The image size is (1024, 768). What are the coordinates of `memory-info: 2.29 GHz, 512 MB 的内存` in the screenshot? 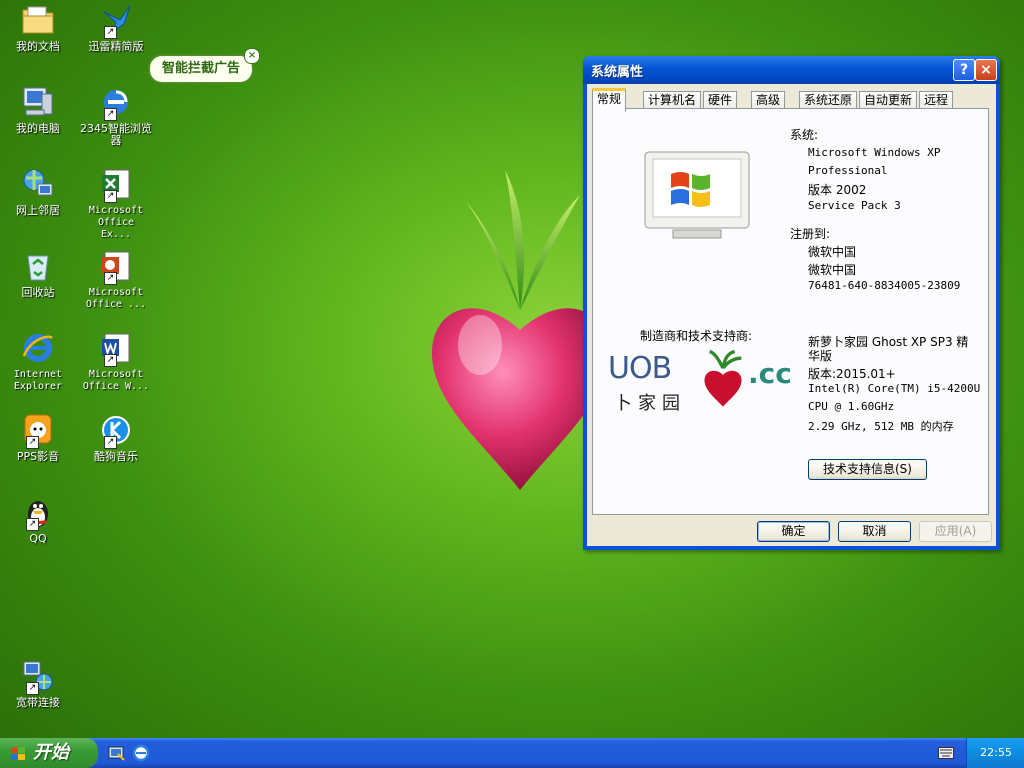 It's located at (881, 426).